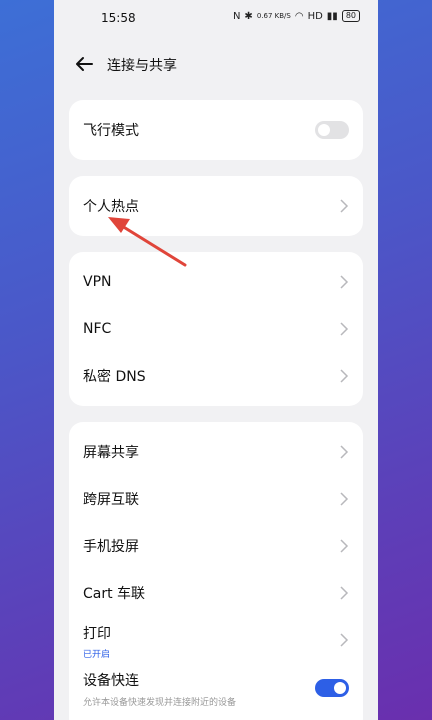 The image size is (432, 720). What do you see at coordinates (273, 16) in the screenshot?
I see `net-speed: 0.67 KB/S` at bounding box center [273, 16].